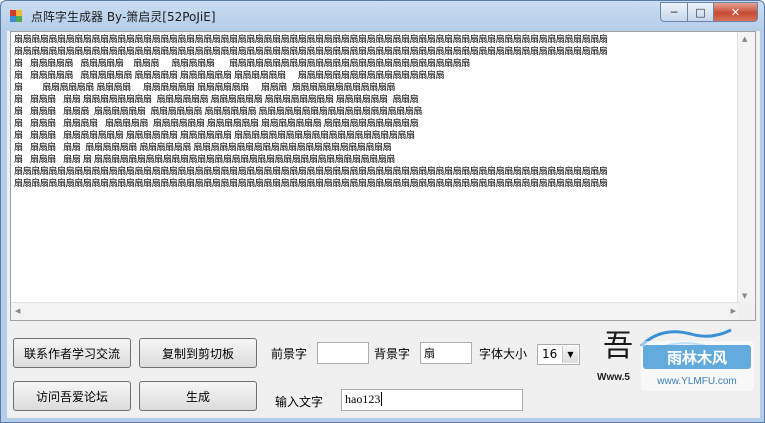  Describe the element at coordinates (701, 12) in the screenshot. I see `maximize-button: □` at that location.